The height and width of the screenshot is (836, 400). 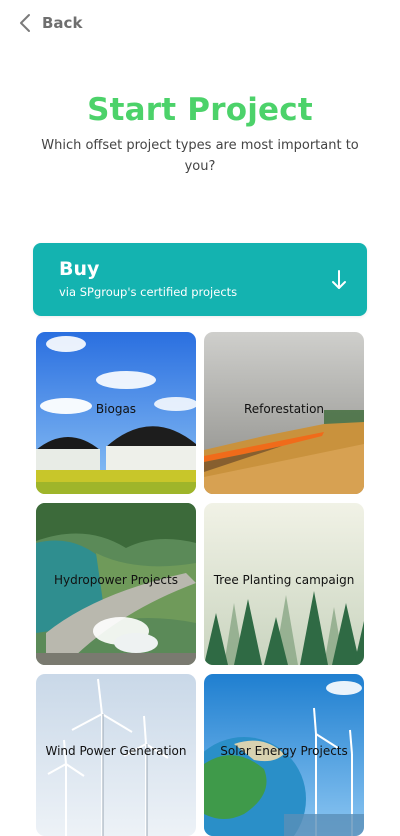 I want to click on project-card-hydropower: Hydropower Projects, so click(x=116, y=584).